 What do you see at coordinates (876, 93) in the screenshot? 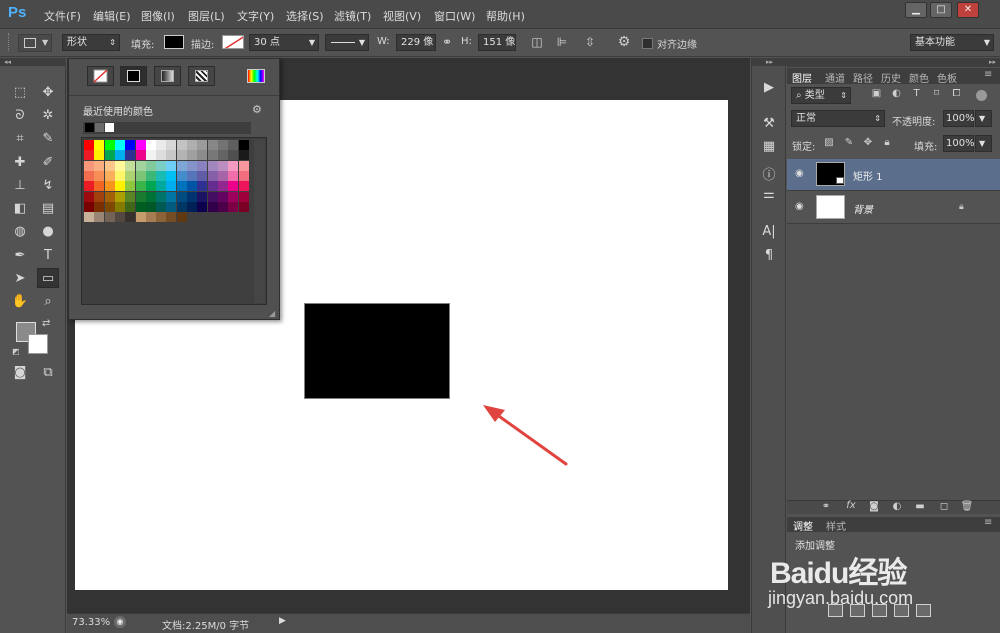
I see `filter-pixel-icon: ▣` at bounding box center [876, 93].